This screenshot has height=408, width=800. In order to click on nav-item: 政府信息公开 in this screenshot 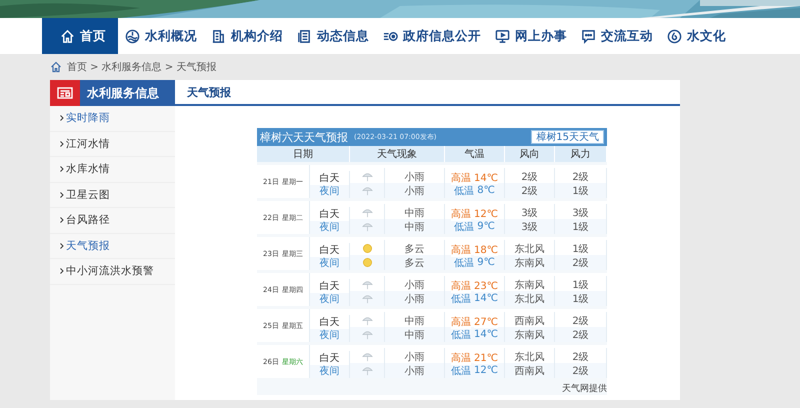, I will do `click(432, 36)`.